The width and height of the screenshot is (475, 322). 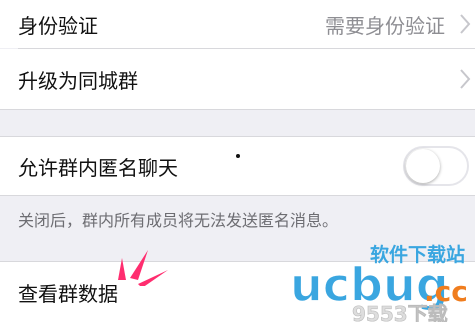 What do you see at coordinates (98, 167) in the screenshot?
I see `anonymous-chat-label: 允许群内匿名聊天` at bounding box center [98, 167].